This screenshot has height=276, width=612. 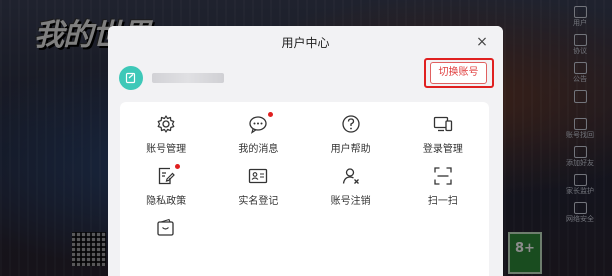 What do you see at coordinates (442, 201) in the screenshot?
I see `grid-item-label: 扫一扫` at bounding box center [442, 201].